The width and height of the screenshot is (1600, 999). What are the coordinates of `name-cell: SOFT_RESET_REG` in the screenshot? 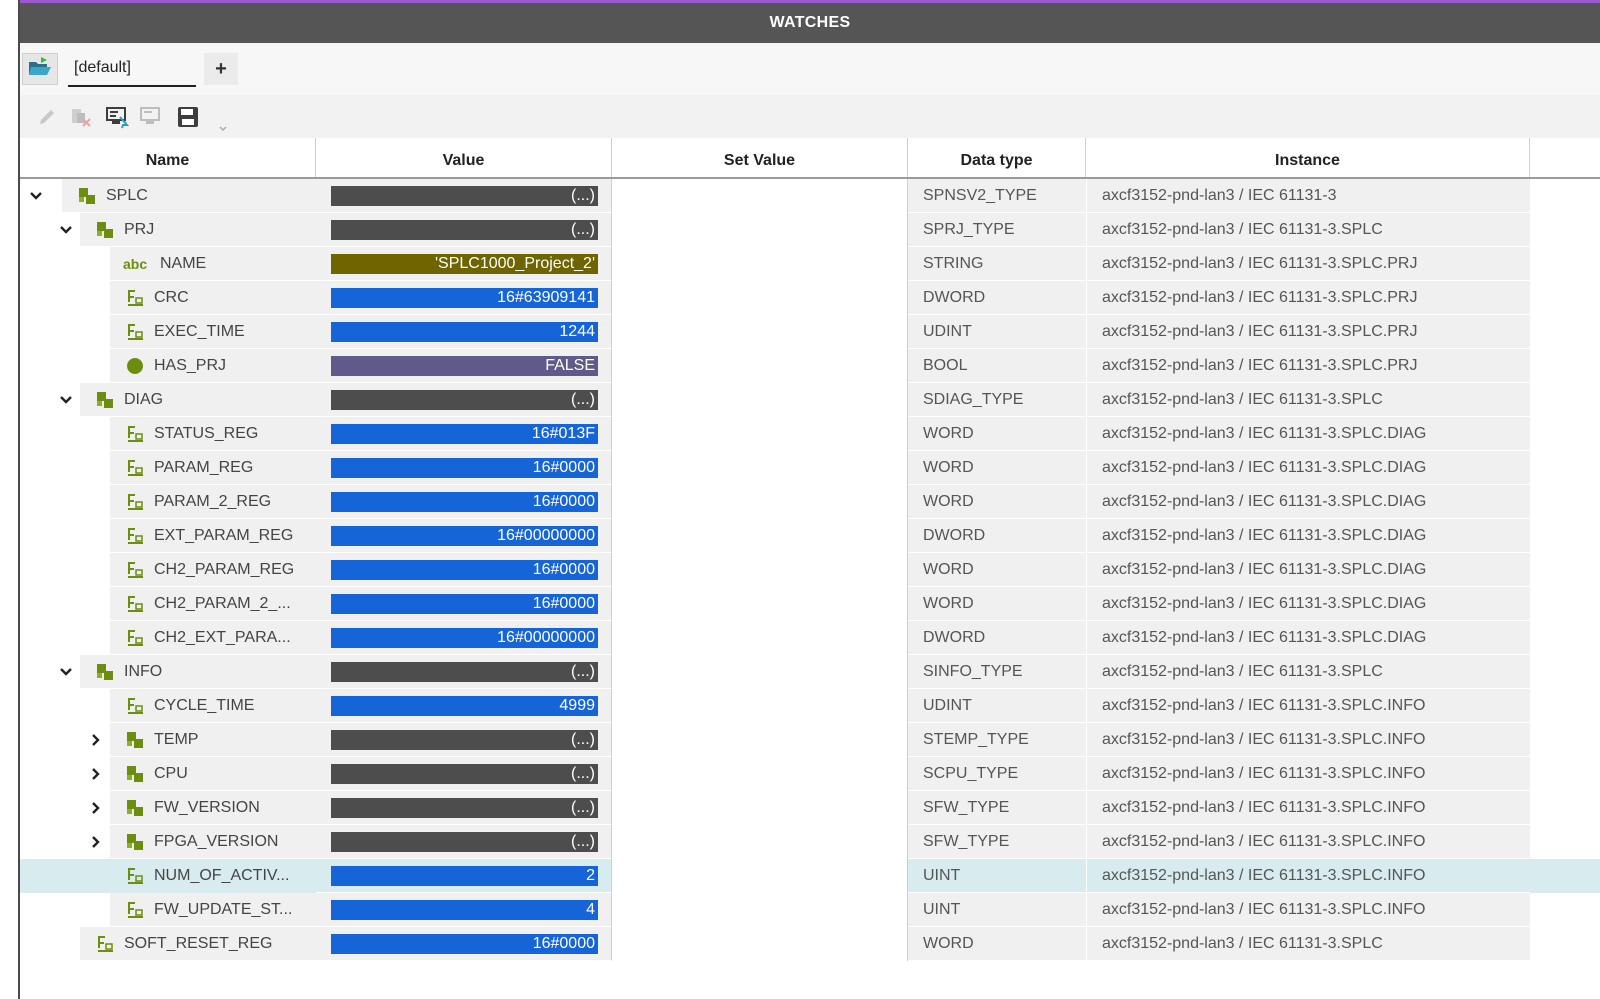 It's located at (168, 944).